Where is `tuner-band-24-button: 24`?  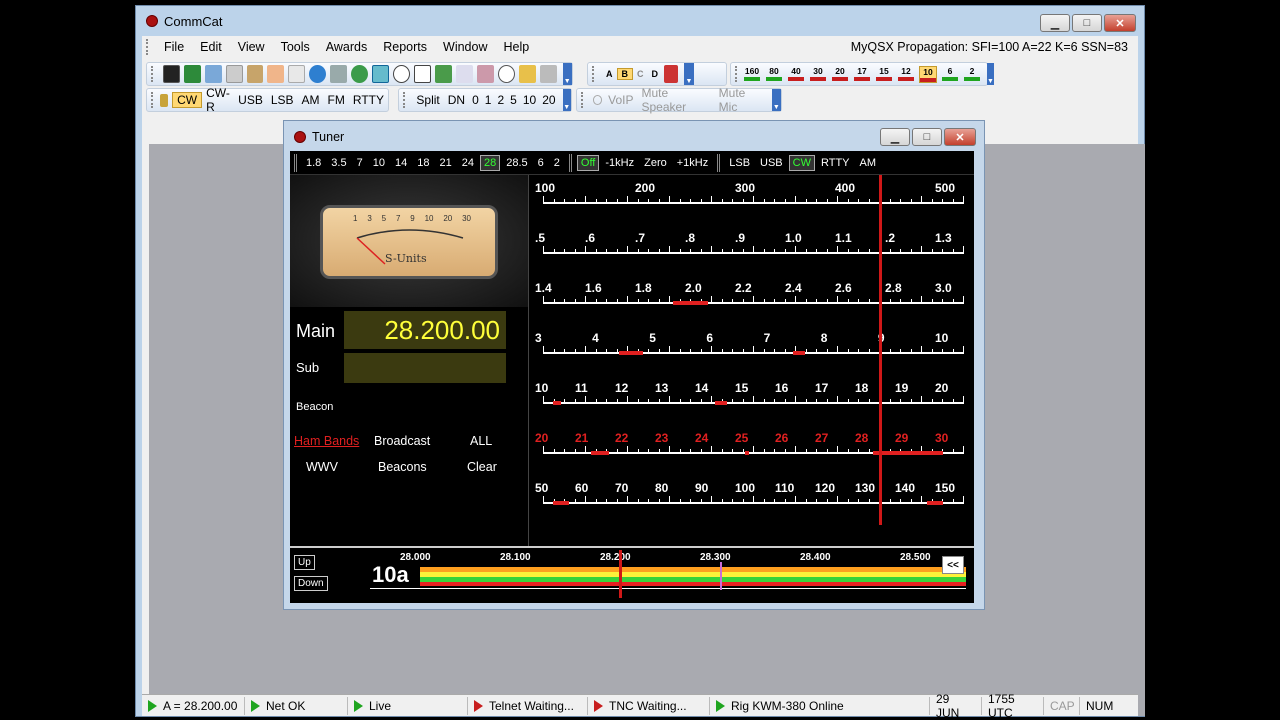 tuner-band-24-button: 24 is located at coordinates (468, 163).